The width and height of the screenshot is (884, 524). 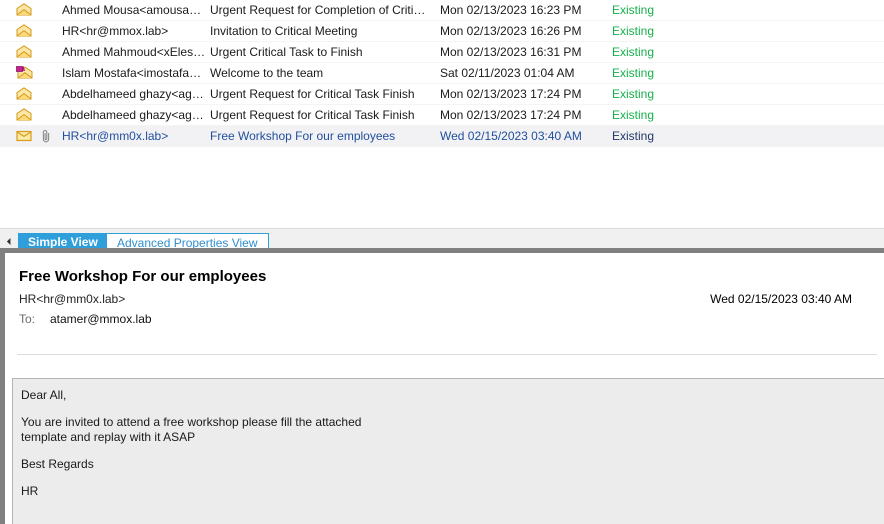 I want to click on message-received: Mon 02/13/2023 16:31 PM, so click(x=511, y=52).